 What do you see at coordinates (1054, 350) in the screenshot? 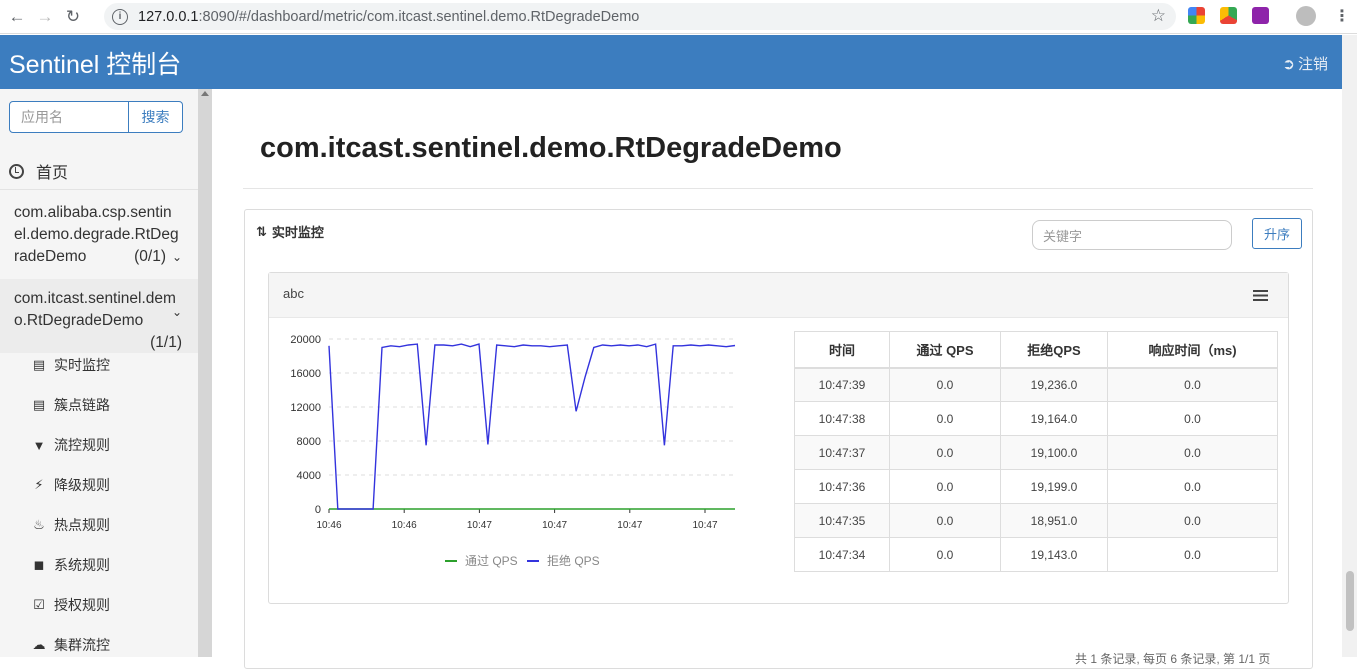
I see `table-header: 拒绝QPS` at bounding box center [1054, 350].